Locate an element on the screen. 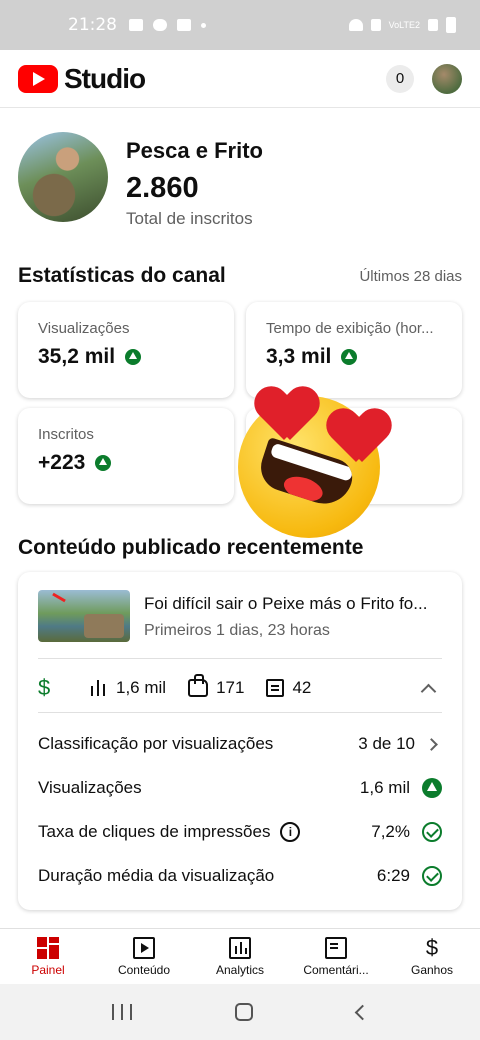  views-value: 1,6 mil is located at coordinates (141, 687).